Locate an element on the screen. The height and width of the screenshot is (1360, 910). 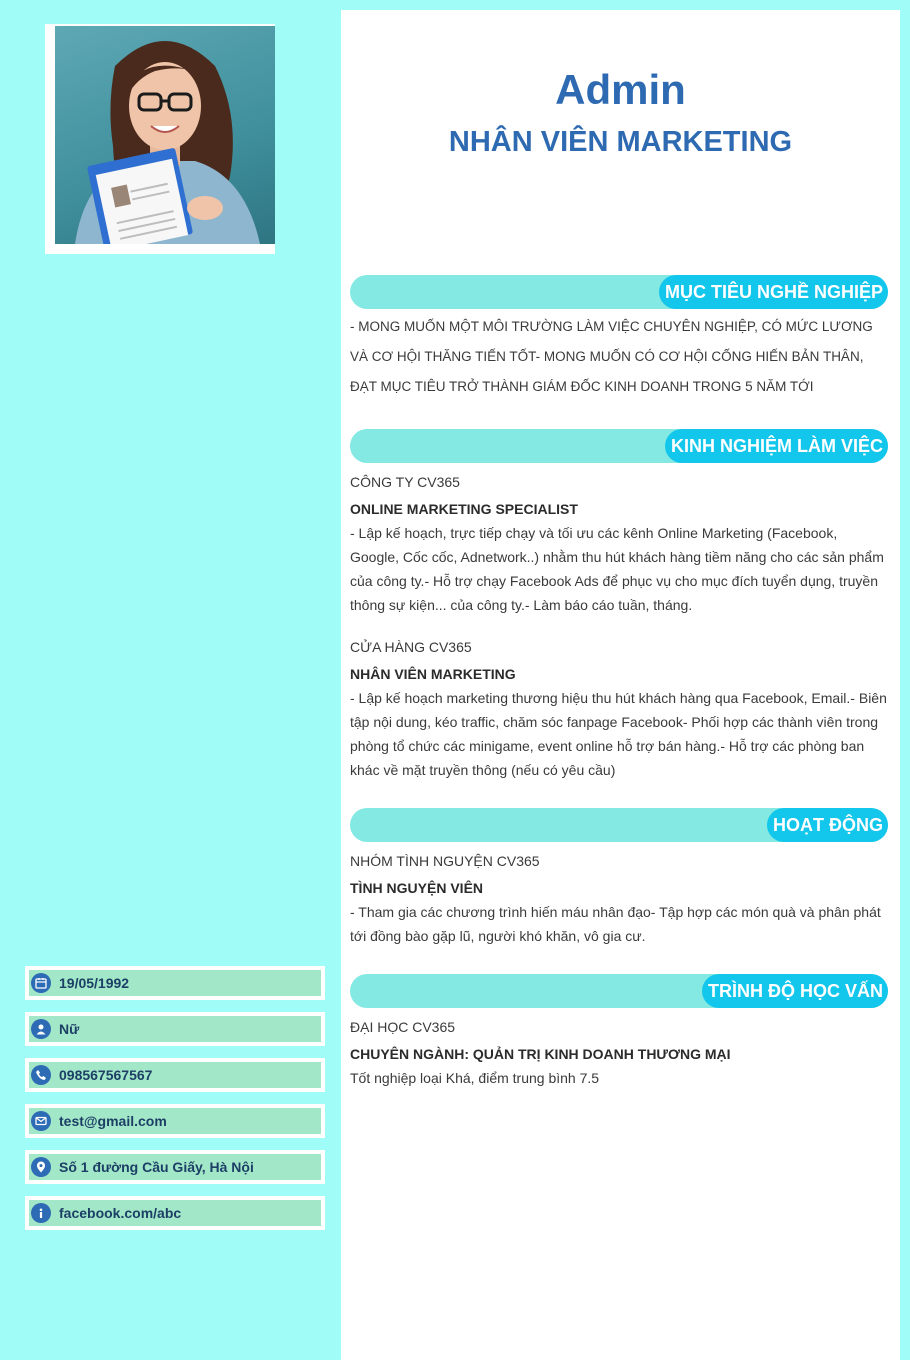
info-icon is located at coordinates (41, 1213).